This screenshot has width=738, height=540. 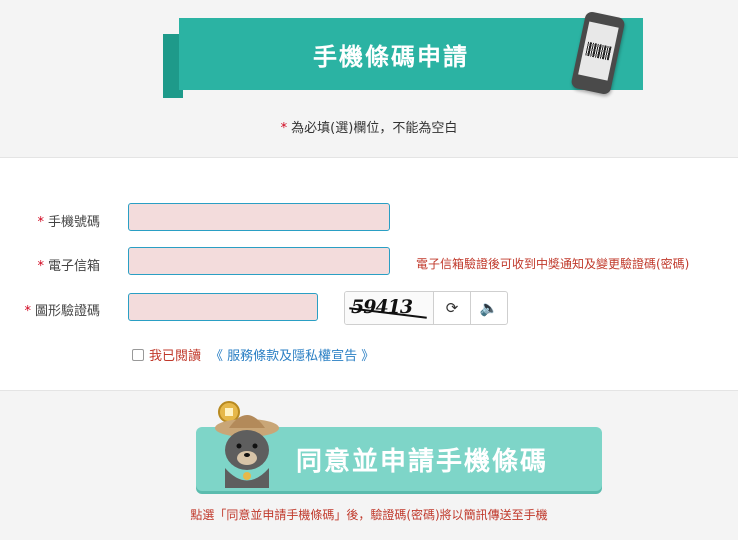 I want to click on bear-mascot-icon, so click(x=247, y=444).